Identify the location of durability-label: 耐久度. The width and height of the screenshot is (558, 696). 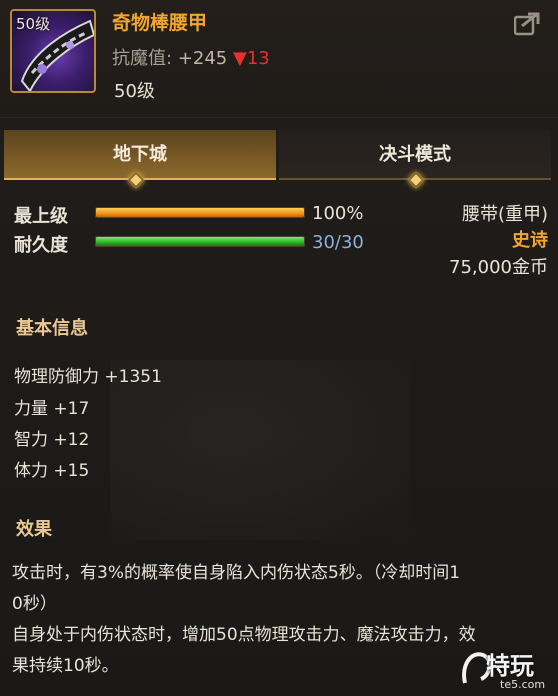
(41, 245).